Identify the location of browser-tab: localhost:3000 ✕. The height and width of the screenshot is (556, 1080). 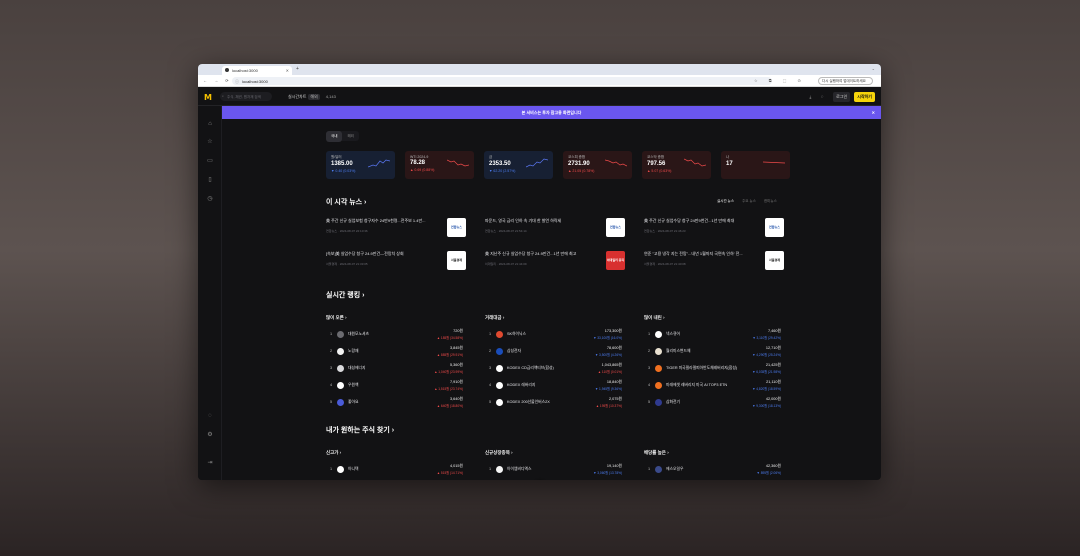
(257, 70).